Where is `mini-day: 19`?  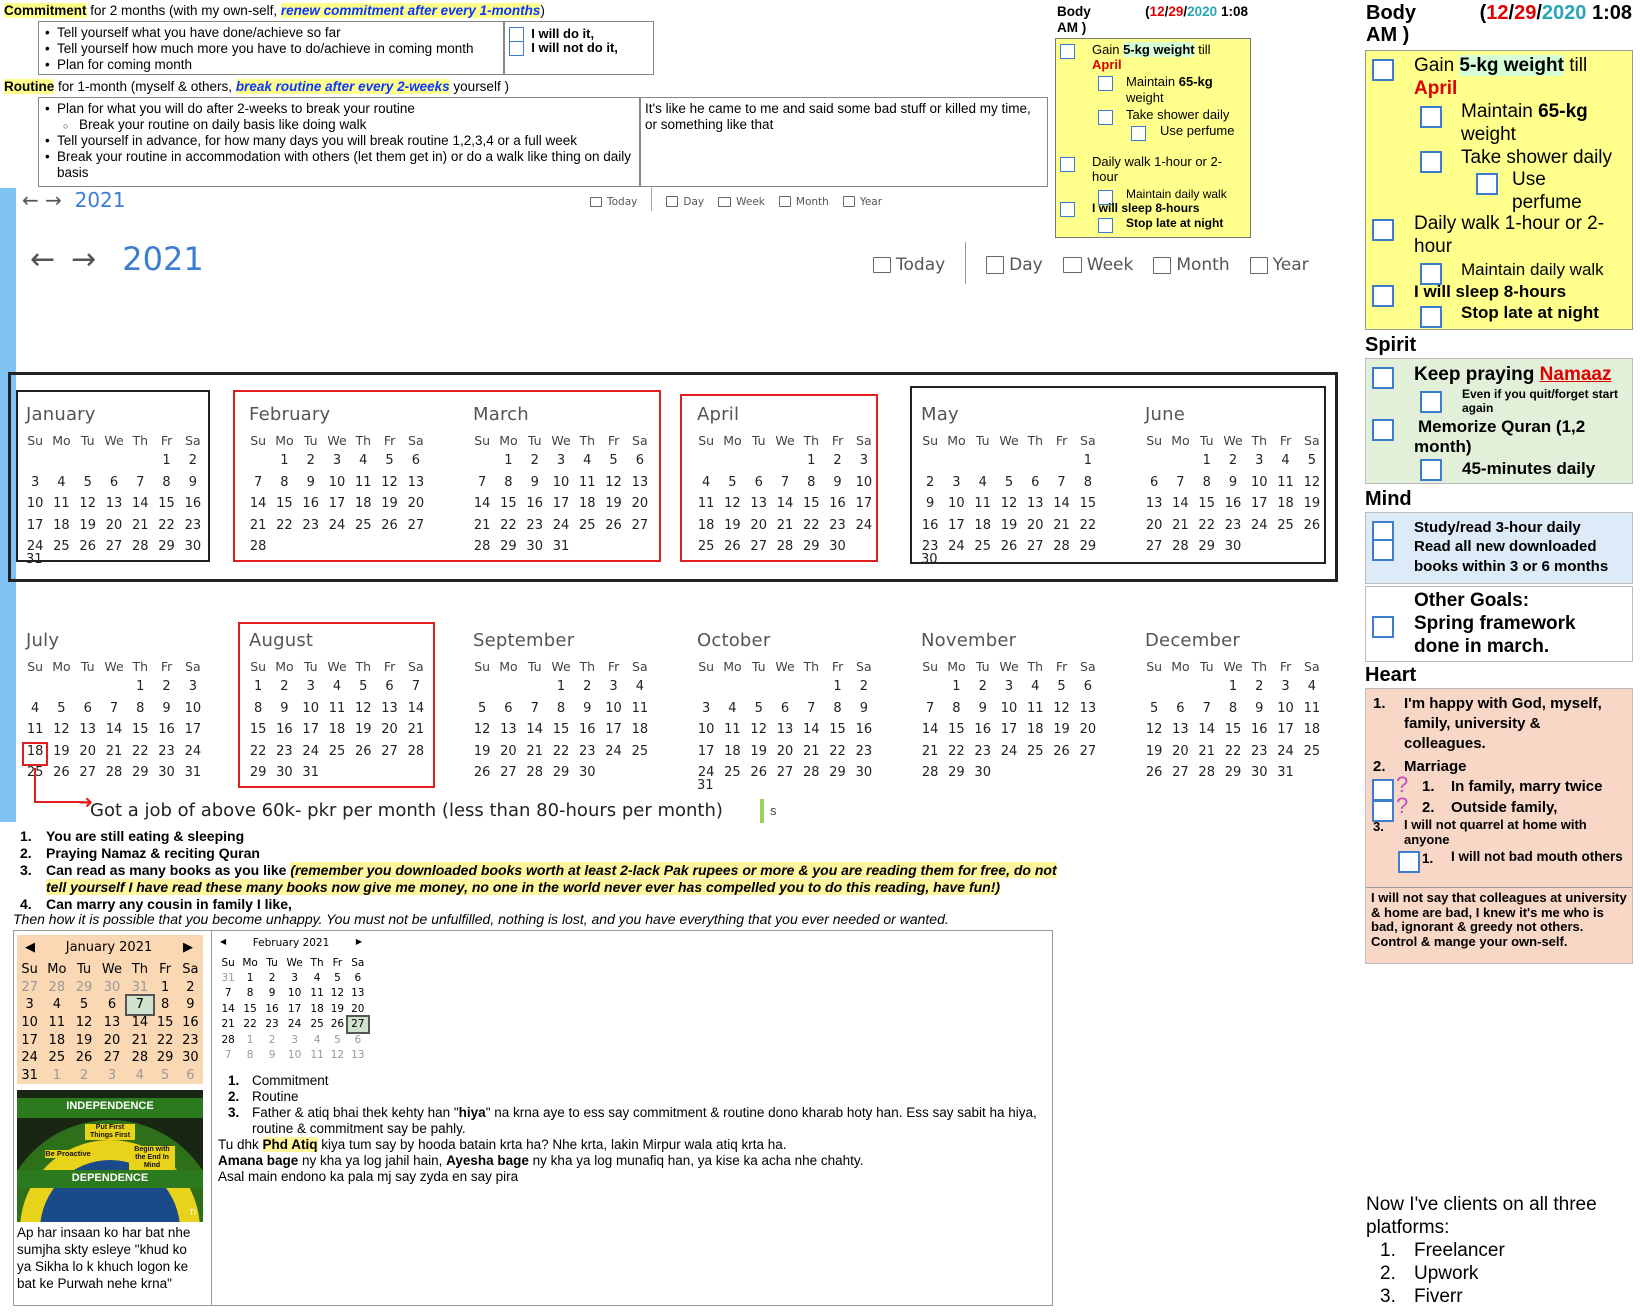 mini-day: 19 is located at coordinates (337, 1008).